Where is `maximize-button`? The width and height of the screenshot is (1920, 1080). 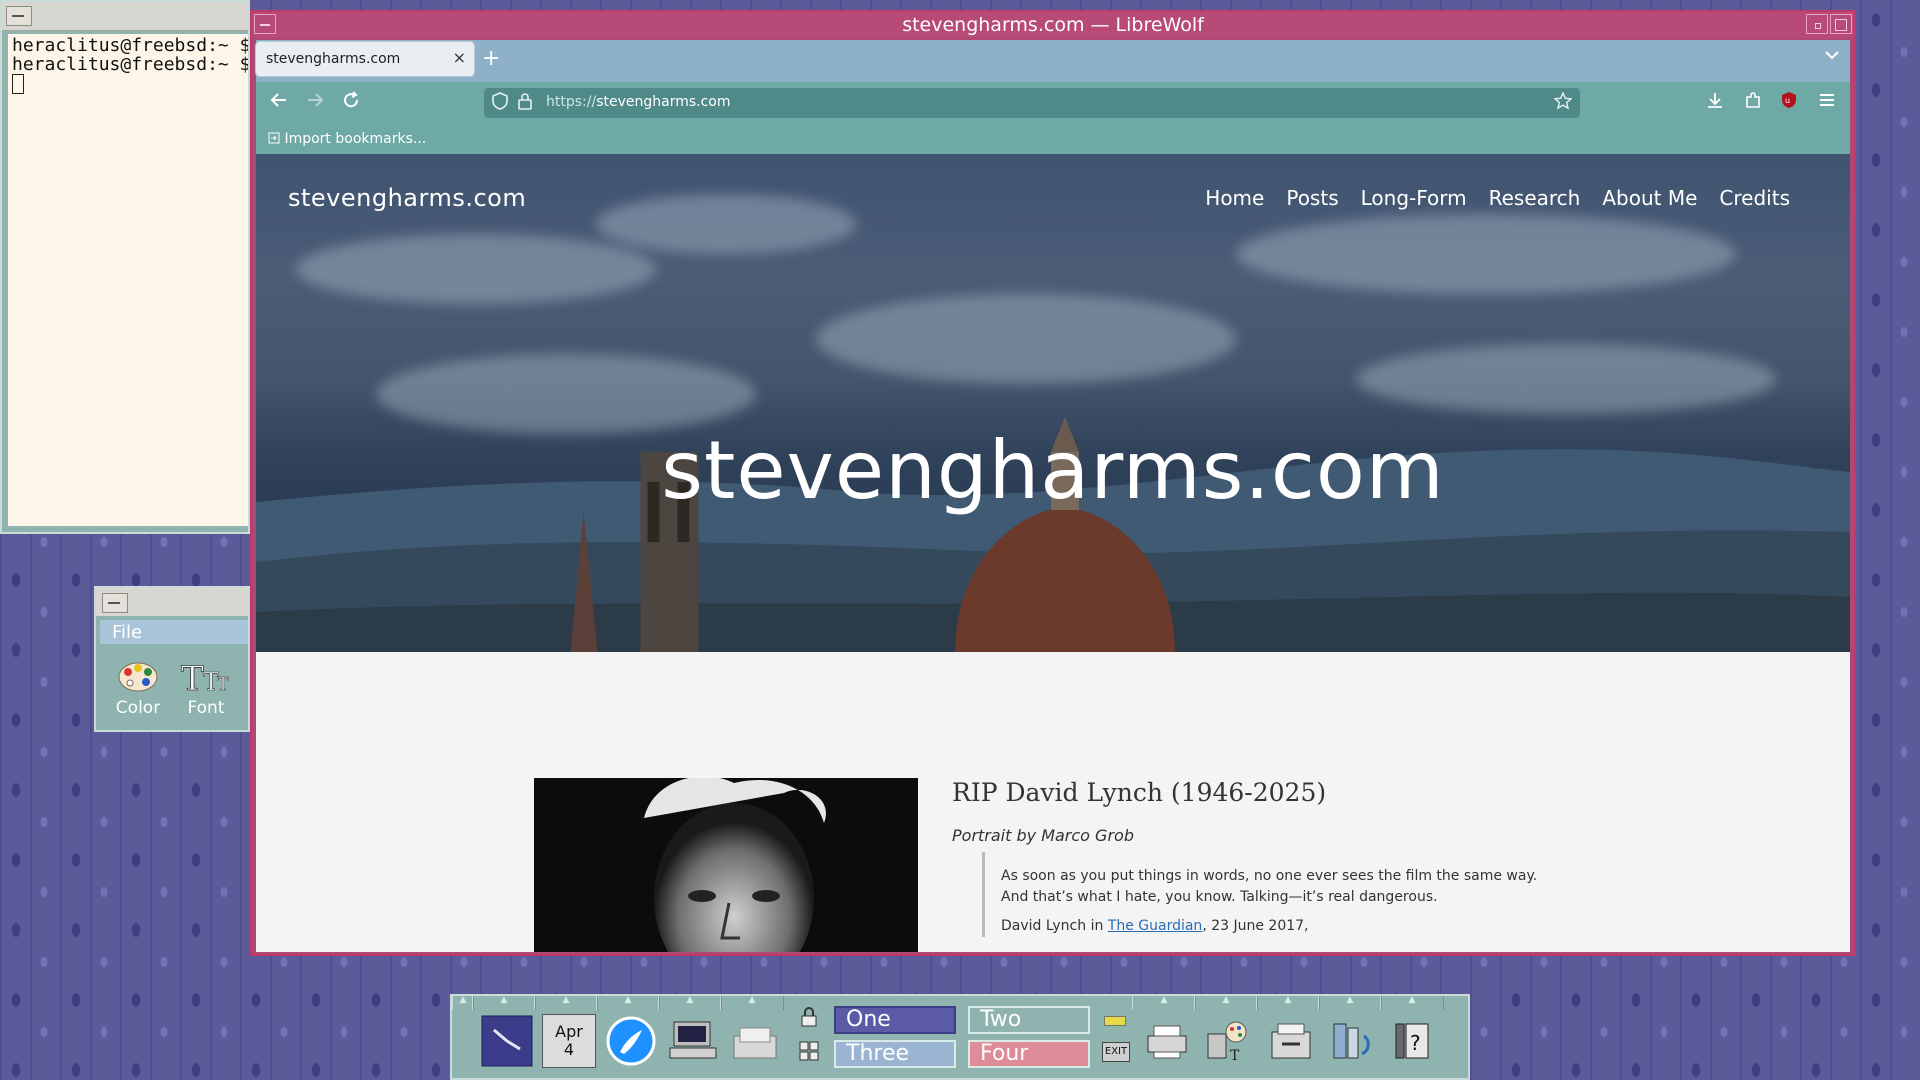 maximize-button is located at coordinates (1841, 24).